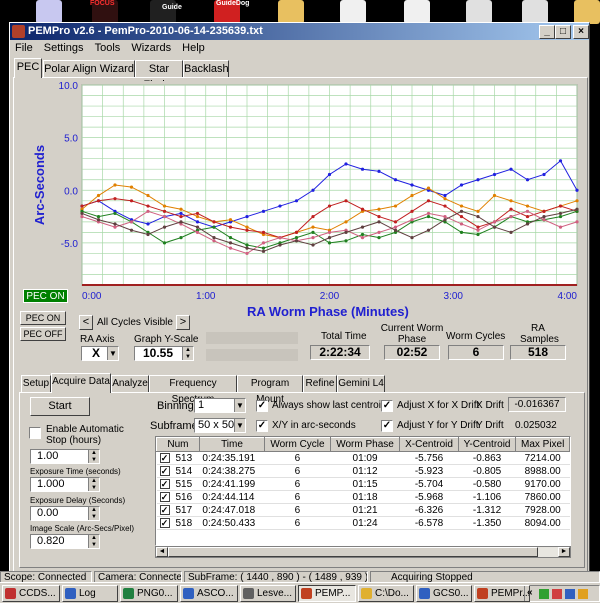 This screenshot has width=600, height=603. I want to click on close-button: ×, so click(581, 32).